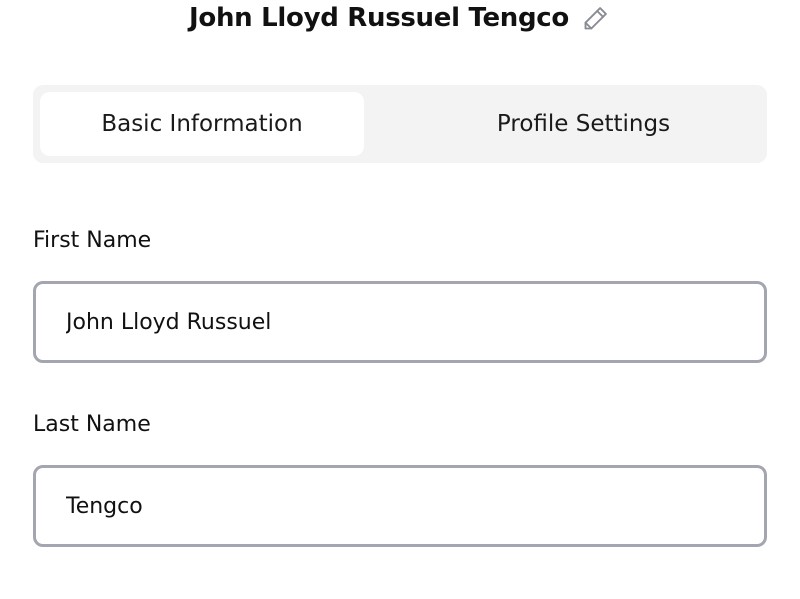  Describe the element at coordinates (379, 18) in the screenshot. I see `page-title: John Lloyd Russuel Tengco` at that location.